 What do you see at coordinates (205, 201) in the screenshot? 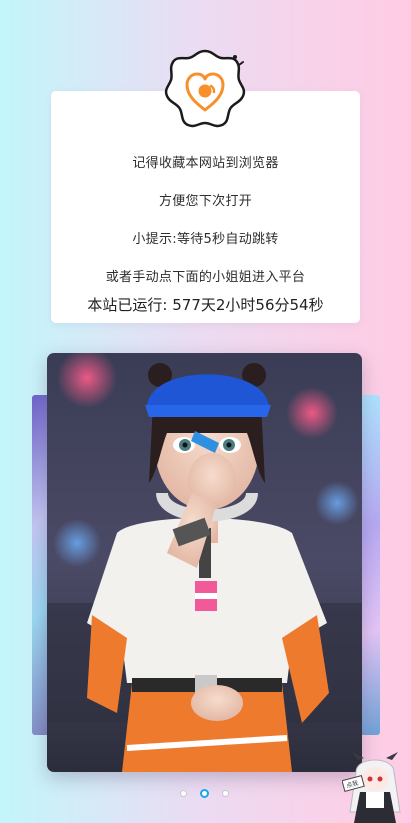
I see `notice-line-open: 方便您下次打开` at bounding box center [205, 201].